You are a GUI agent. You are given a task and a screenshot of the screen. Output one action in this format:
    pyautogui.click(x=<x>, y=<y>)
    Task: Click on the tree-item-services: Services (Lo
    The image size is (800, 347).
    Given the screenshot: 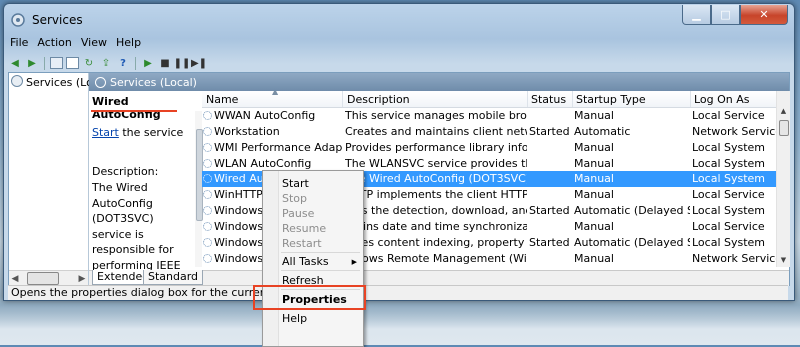 What is the action you would take?
    pyautogui.click(x=52, y=82)
    